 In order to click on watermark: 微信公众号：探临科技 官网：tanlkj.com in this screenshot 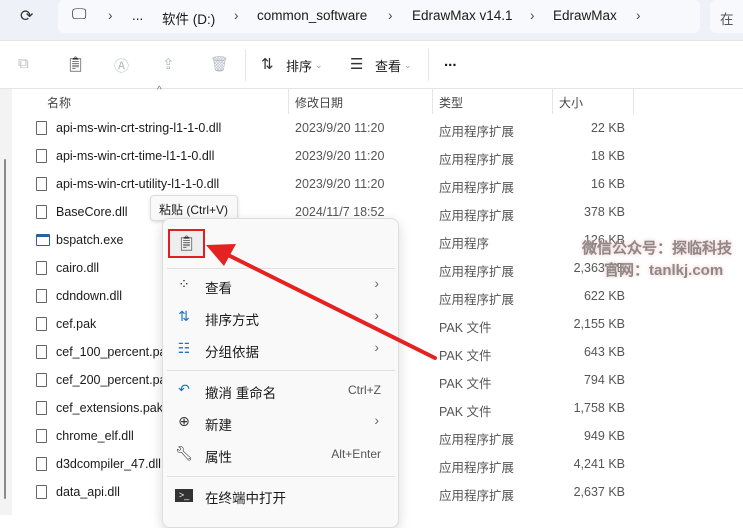, I will do `click(657, 259)`.